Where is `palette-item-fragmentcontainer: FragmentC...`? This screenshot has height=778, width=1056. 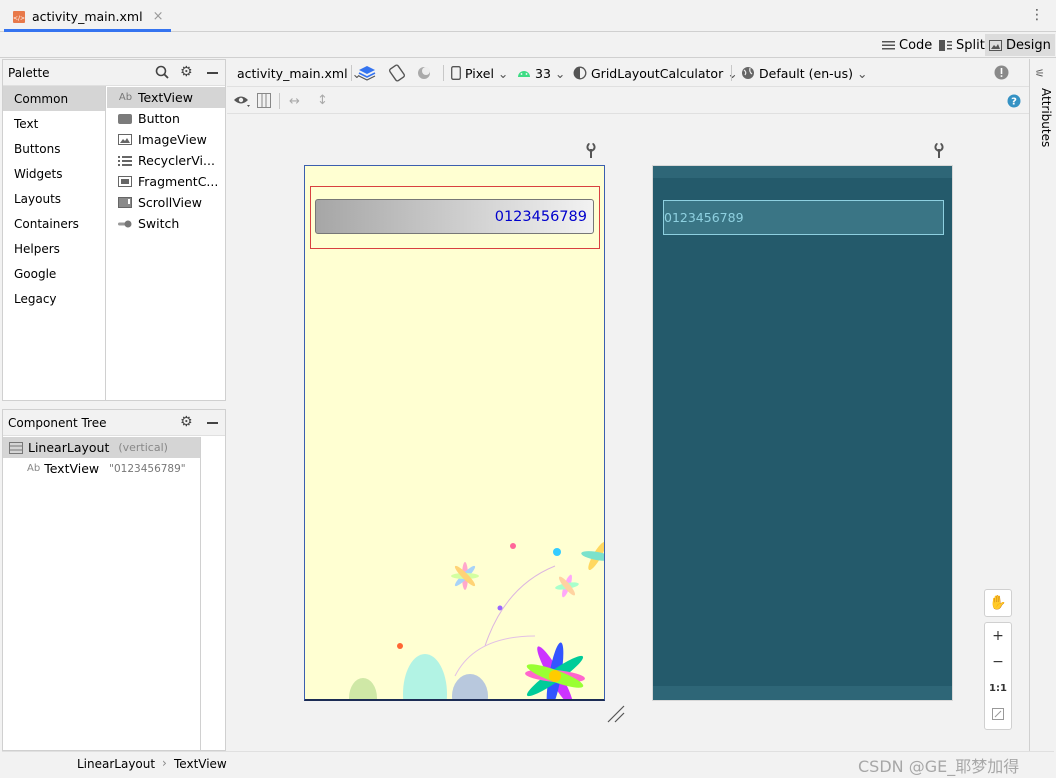
palette-item-fragmentcontainer: FragmentC... is located at coordinates (166, 181).